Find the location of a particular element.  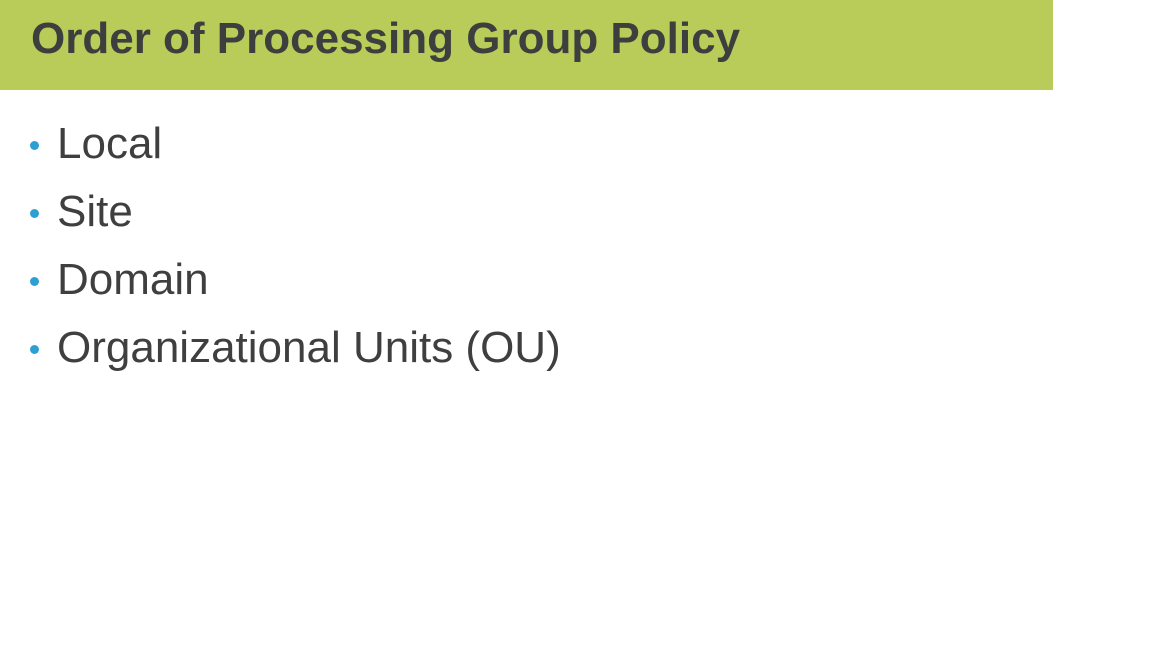

bullet-item-site: Site is located at coordinates (295, 212).